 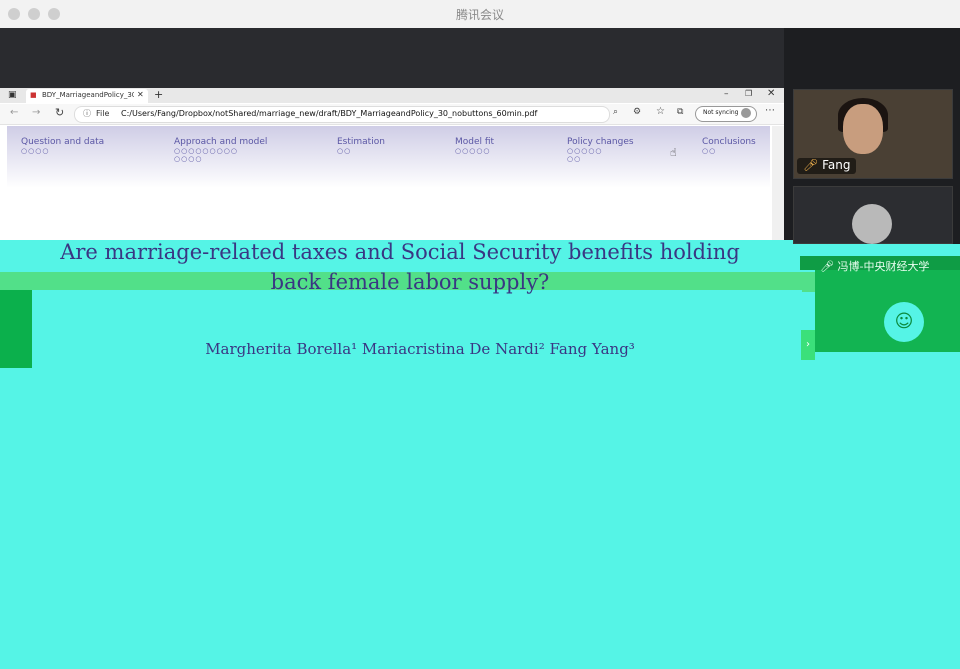 I want to click on nav-section-estimation: Estimation ○○, so click(x=361, y=146).